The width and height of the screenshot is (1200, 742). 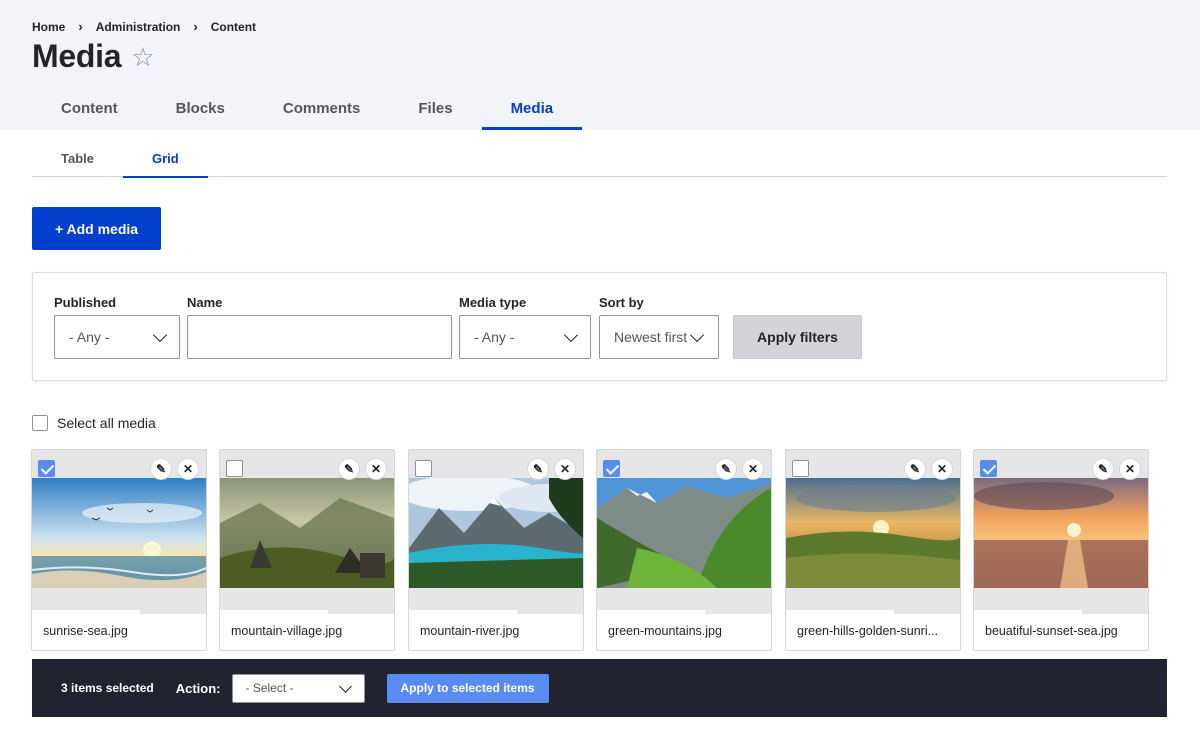 I want to click on add-media-button: + Add media, so click(x=96, y=228).